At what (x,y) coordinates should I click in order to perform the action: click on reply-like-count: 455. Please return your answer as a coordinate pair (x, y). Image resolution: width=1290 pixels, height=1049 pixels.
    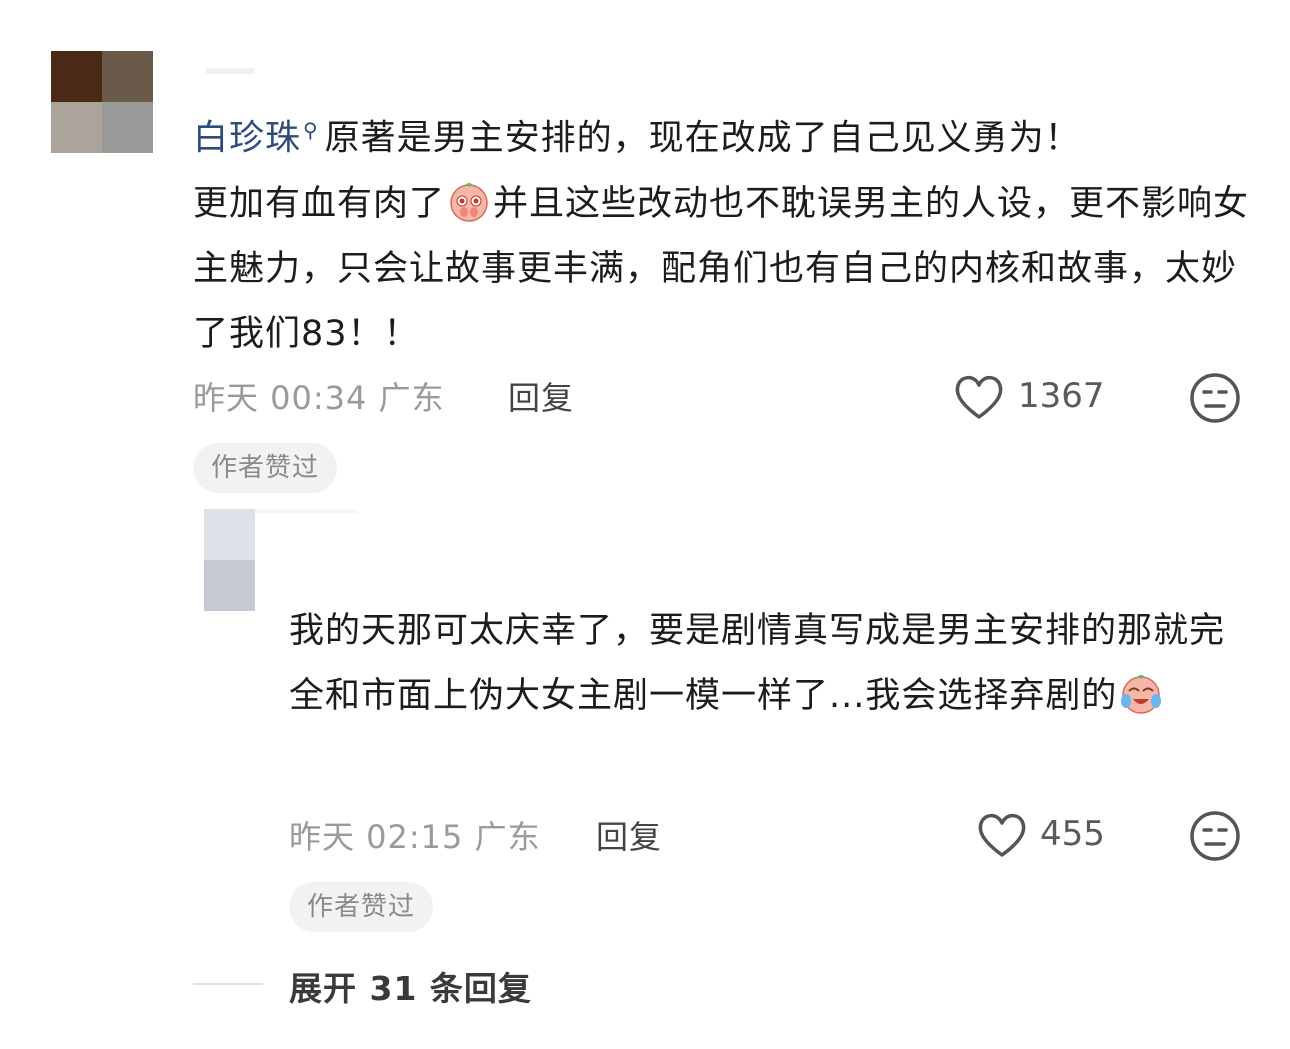
    Looking at the image, I should click on (1072, 834).